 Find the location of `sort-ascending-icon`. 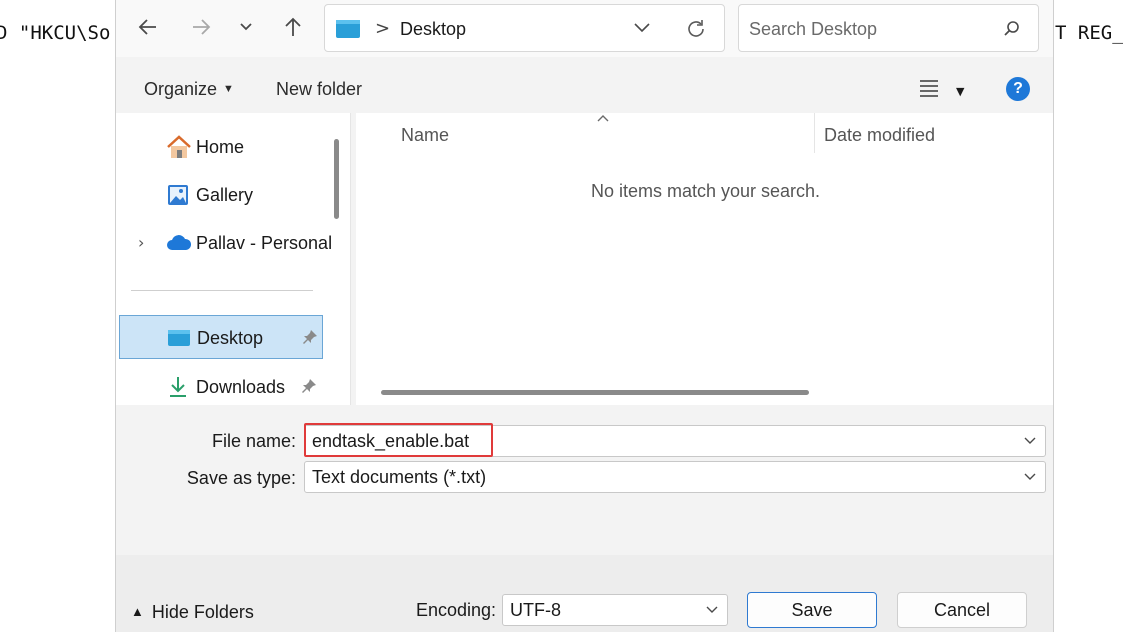

sort-ascending-icon is located at coordinates (603, 118).